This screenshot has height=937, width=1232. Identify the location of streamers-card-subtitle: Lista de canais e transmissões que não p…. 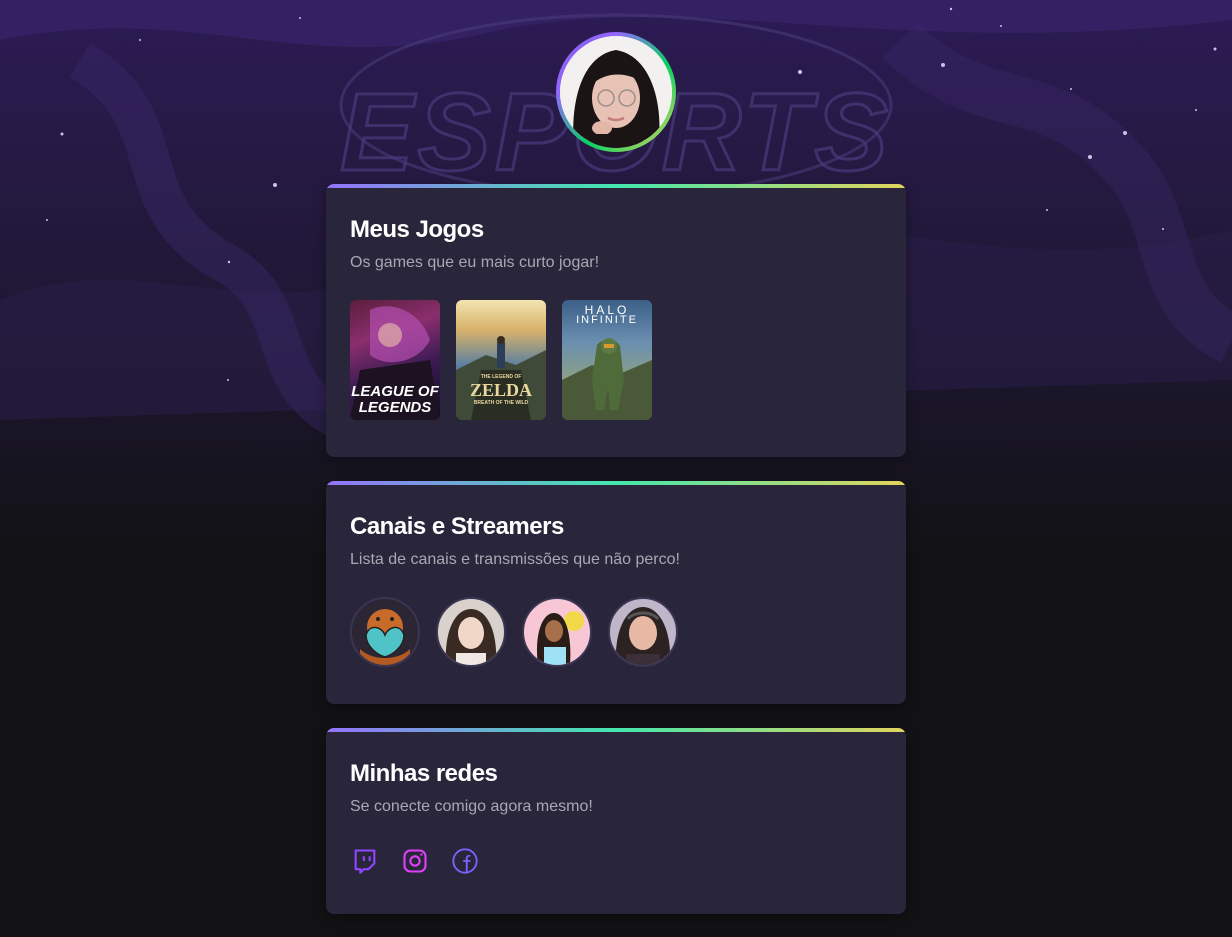
(515, 559).